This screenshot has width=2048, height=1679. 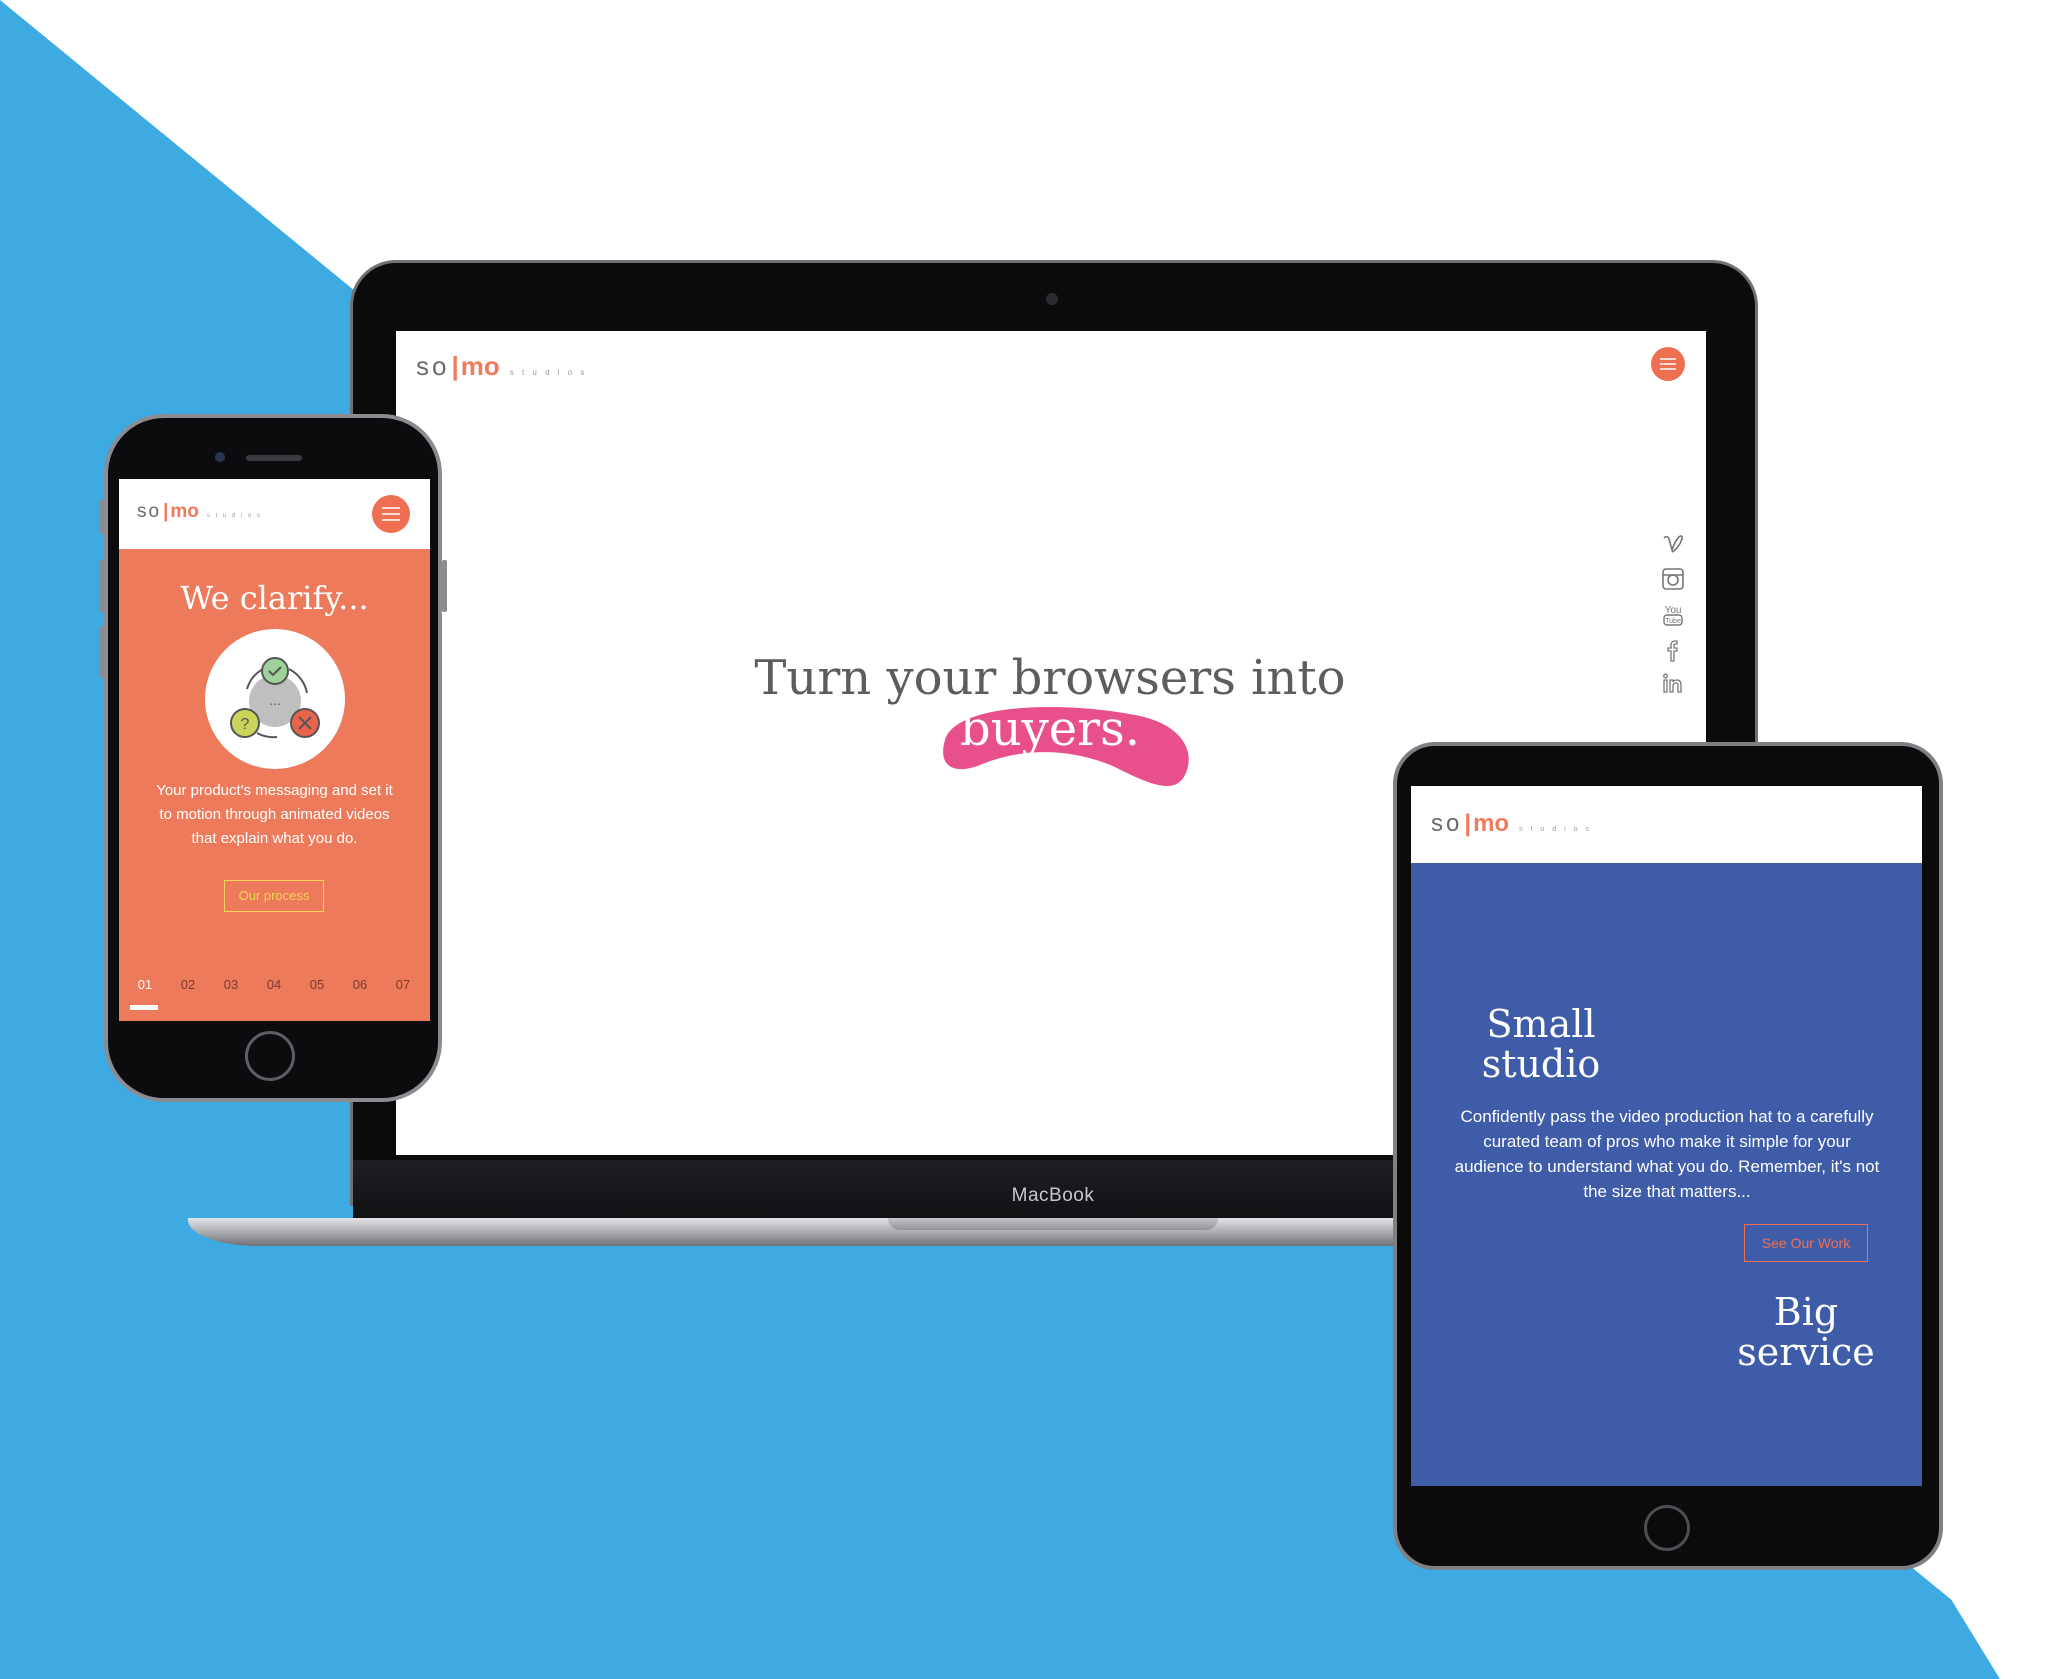 I want to click on step-02: 02, so click(x=188, y=984).